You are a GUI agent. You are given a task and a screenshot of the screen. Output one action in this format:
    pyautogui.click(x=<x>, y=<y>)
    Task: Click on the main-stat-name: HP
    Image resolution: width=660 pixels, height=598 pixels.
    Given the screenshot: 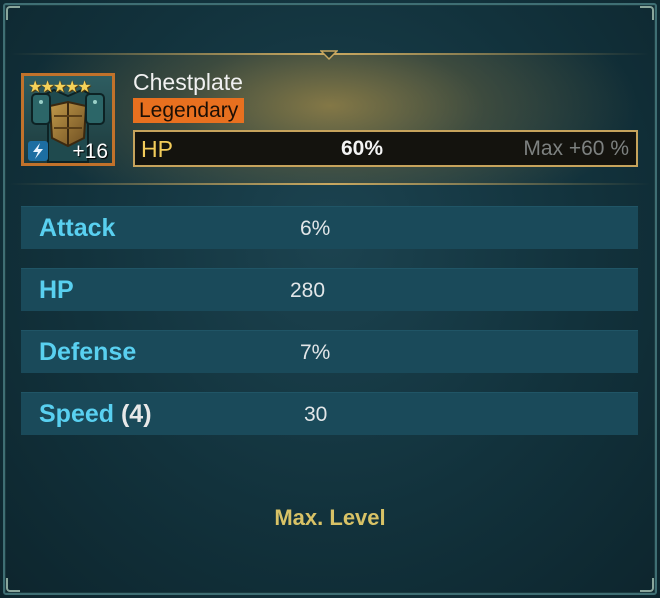 What is the action you would take?
    pyautogui.click(x=157, y=149)
    